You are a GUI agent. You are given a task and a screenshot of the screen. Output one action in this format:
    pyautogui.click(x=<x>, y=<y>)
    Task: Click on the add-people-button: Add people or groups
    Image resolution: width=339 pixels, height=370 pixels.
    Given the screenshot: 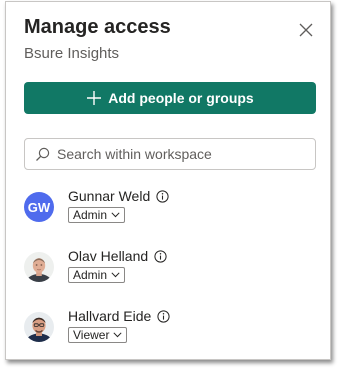 What is the action you would take?
    pyautogui.click(x=170, y=98)
    